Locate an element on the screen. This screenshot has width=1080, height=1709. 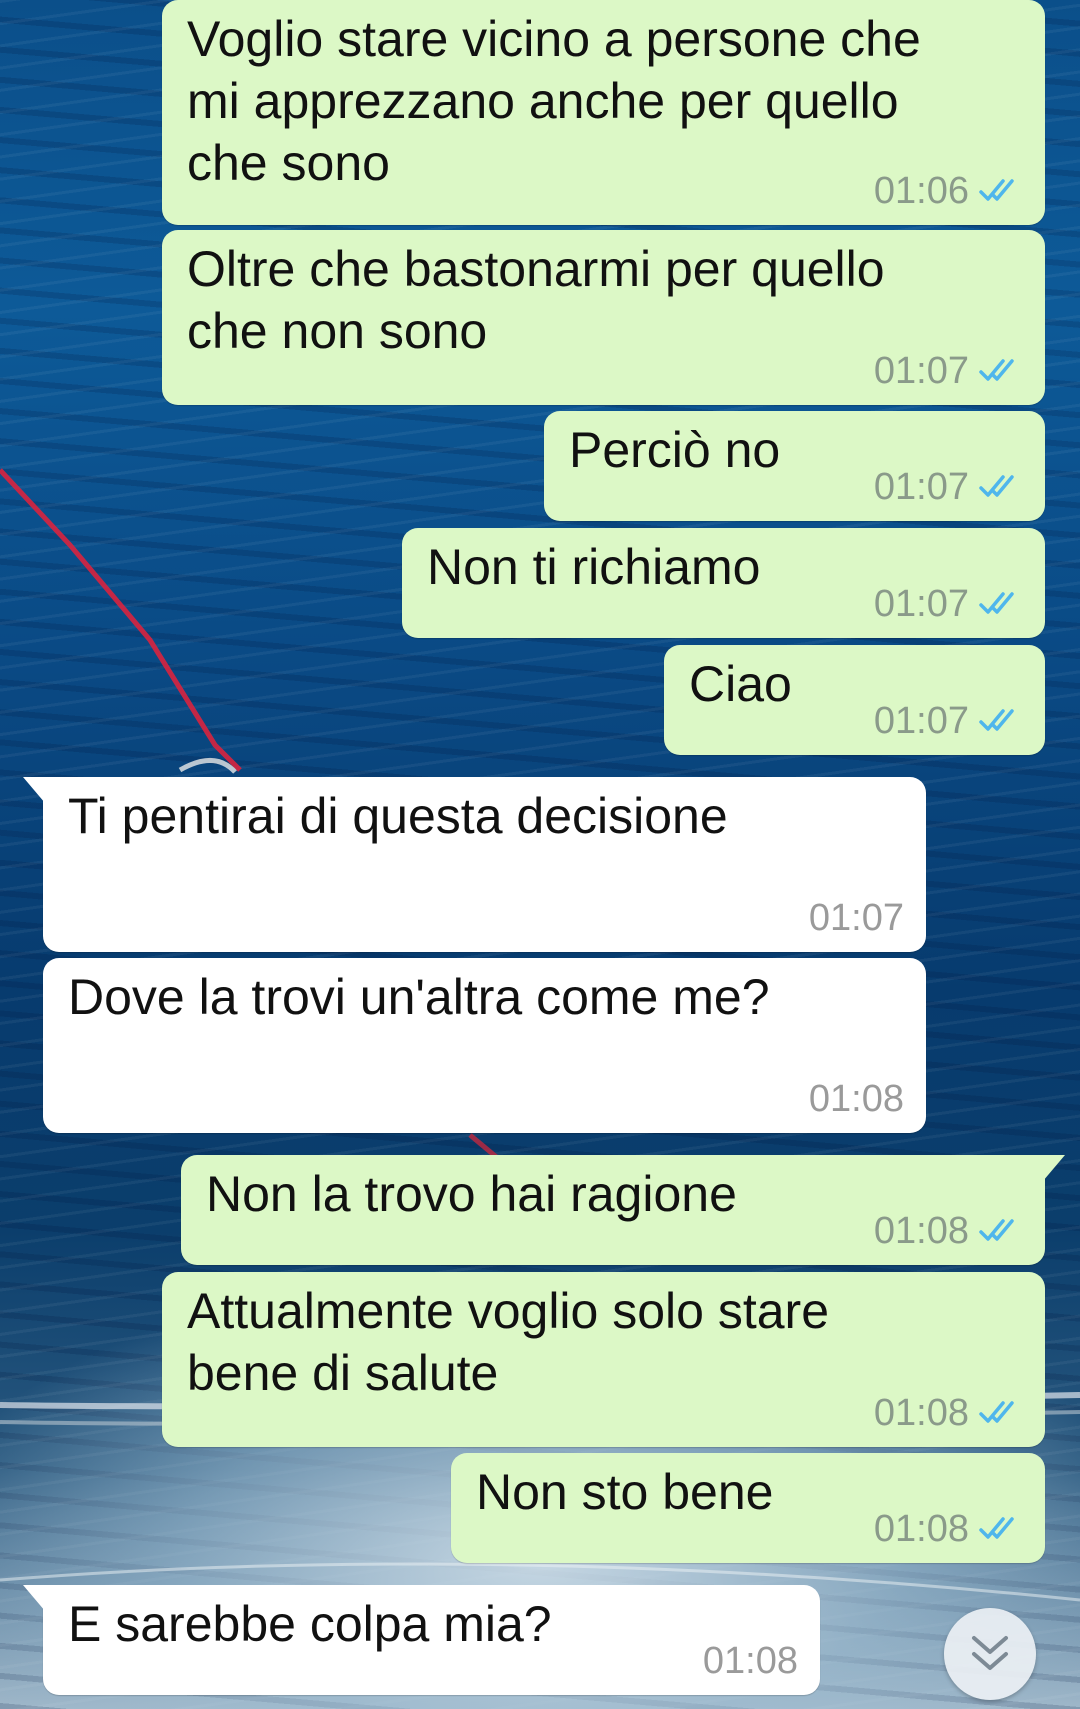
message-text: Non sto bene is located at coordinates (625, 1492).